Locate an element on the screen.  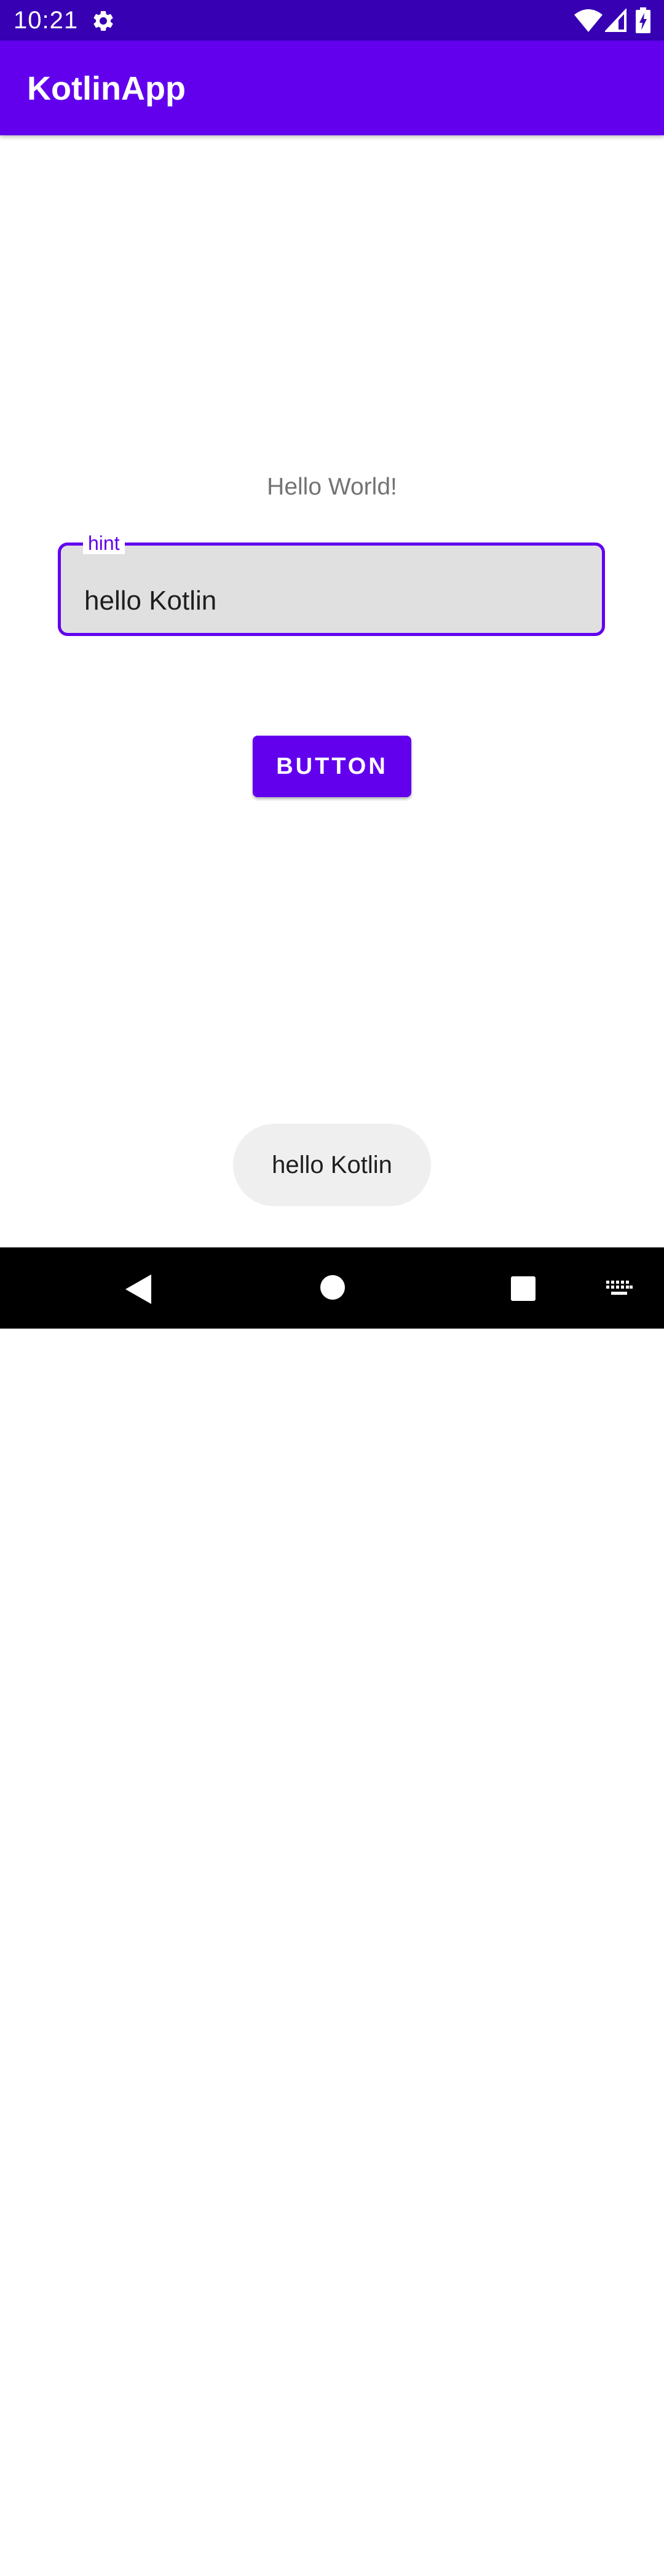
recents-icon is located at coordinates (523, 1289).